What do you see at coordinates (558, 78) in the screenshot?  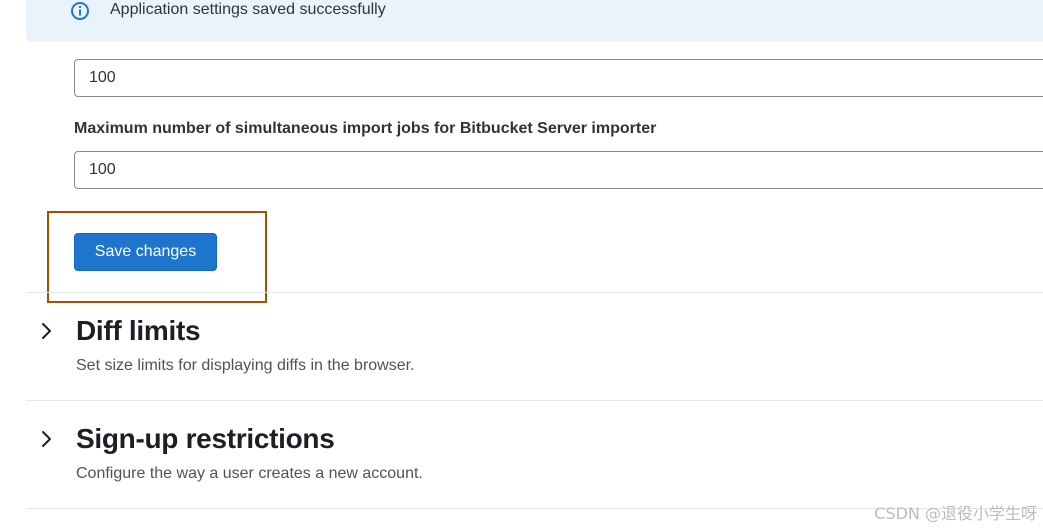 I see `import-jobs-input` at bounding box center [558, 78].